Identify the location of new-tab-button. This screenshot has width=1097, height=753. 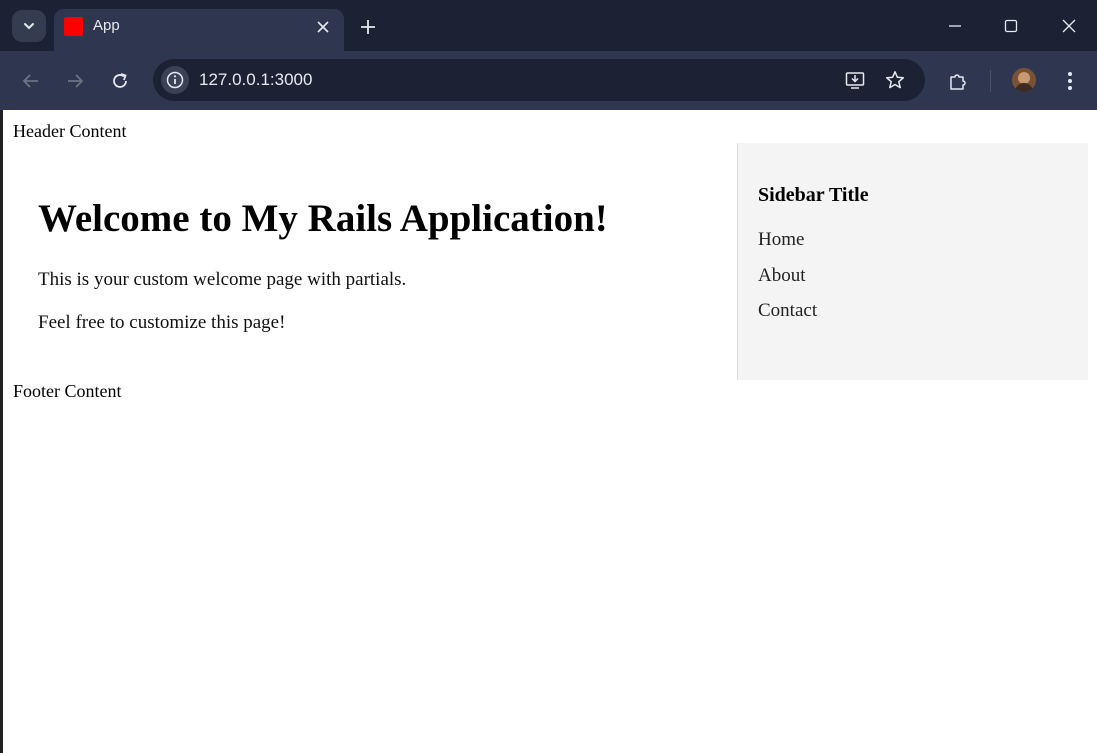
(368, 27).